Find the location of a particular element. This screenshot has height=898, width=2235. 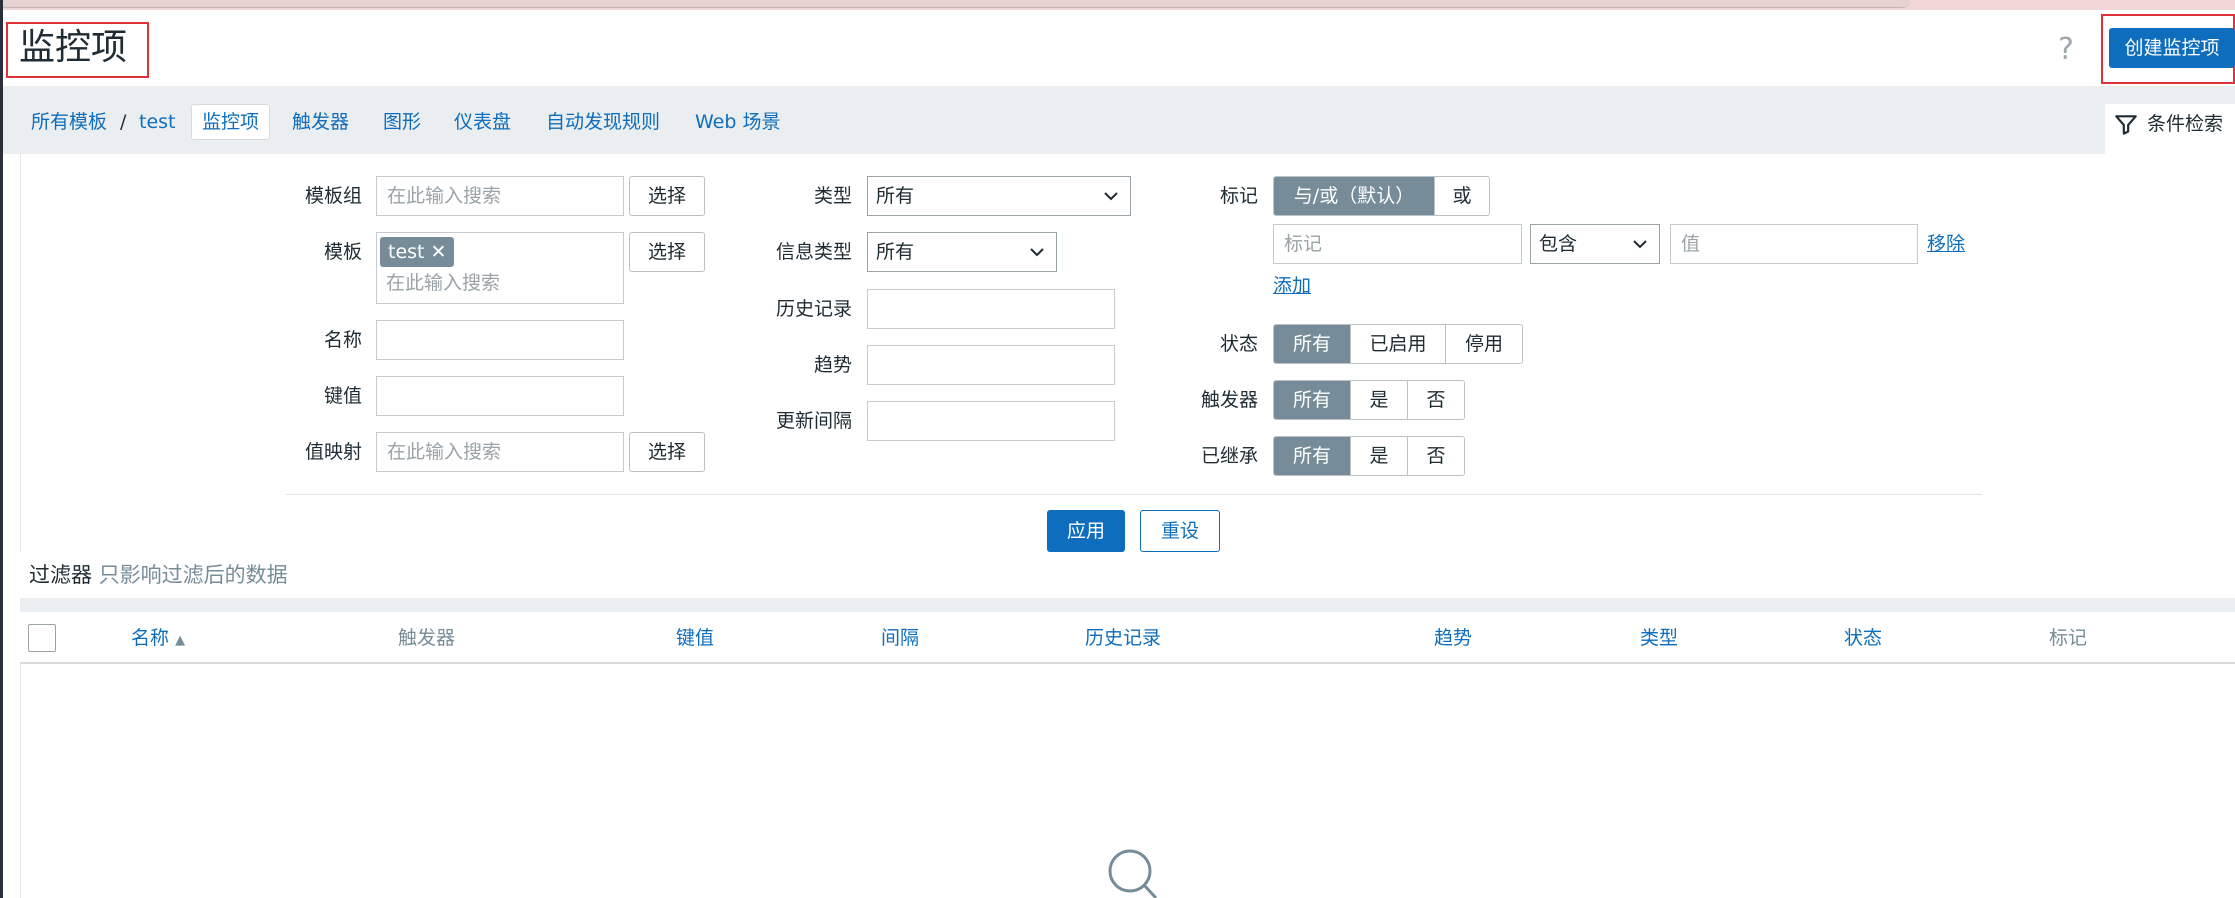

apply-button: 应用 is located at coordinates (1086, 531).